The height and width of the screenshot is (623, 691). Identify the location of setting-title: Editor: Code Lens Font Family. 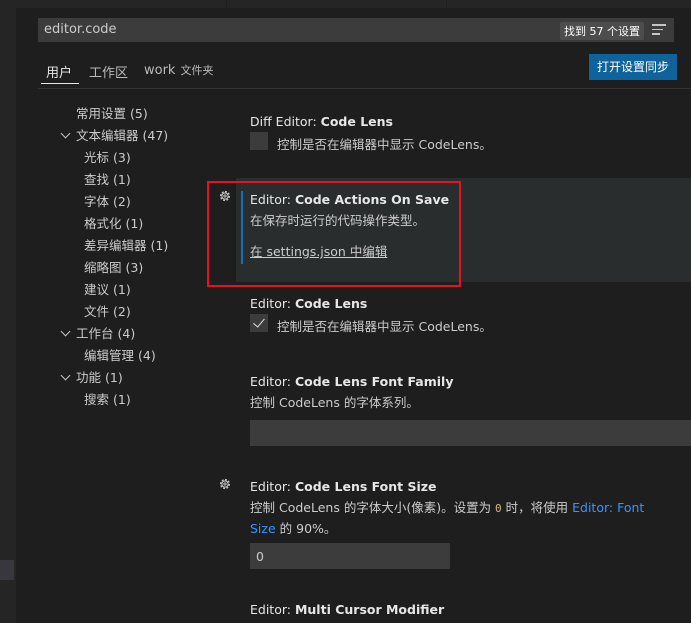
(352, 381).